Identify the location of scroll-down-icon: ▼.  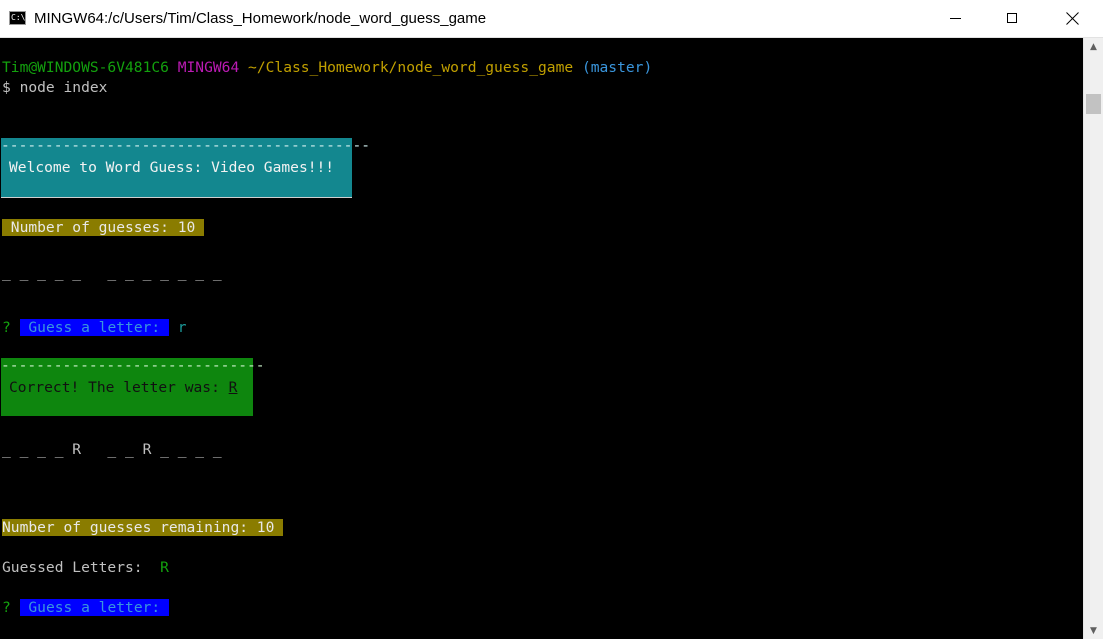
(1093, 630).